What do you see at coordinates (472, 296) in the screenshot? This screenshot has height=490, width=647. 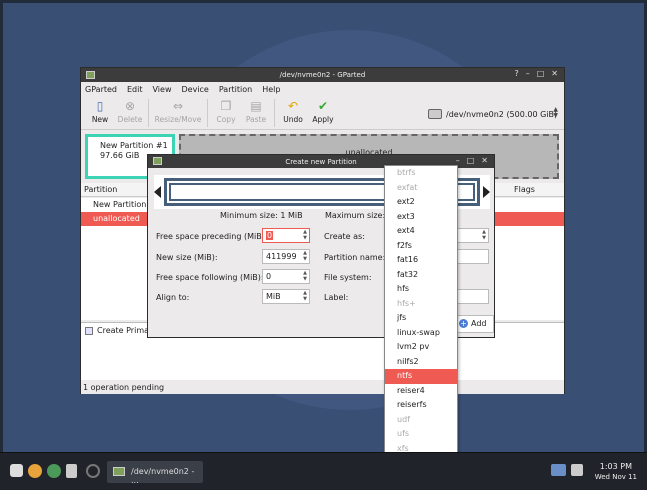 I see `label-input` at bounding box center [472, 296].